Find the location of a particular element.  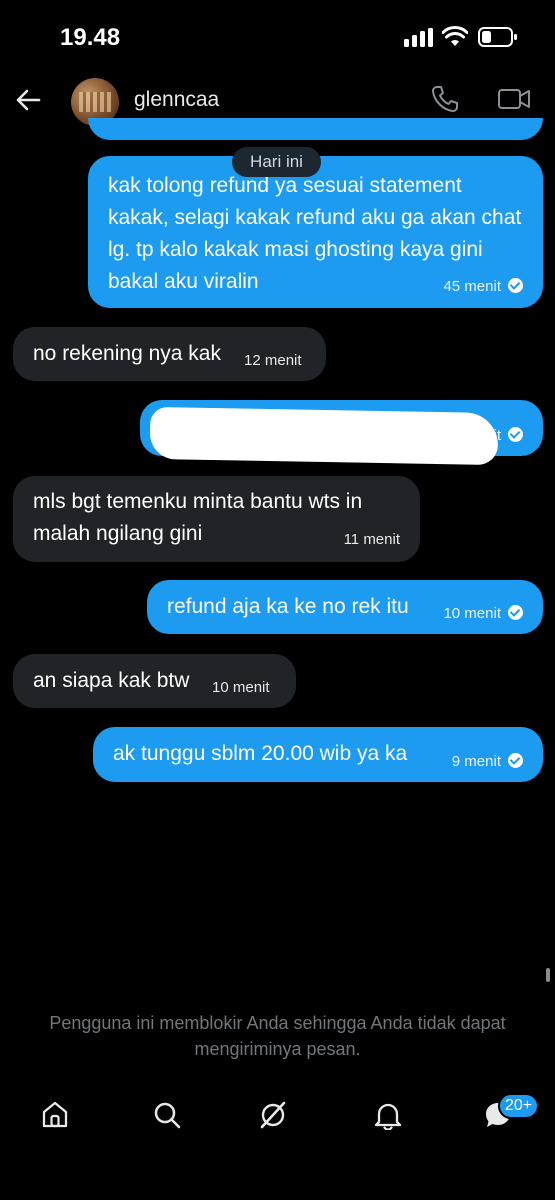

phone-icon is located at coordinates (445, 99).